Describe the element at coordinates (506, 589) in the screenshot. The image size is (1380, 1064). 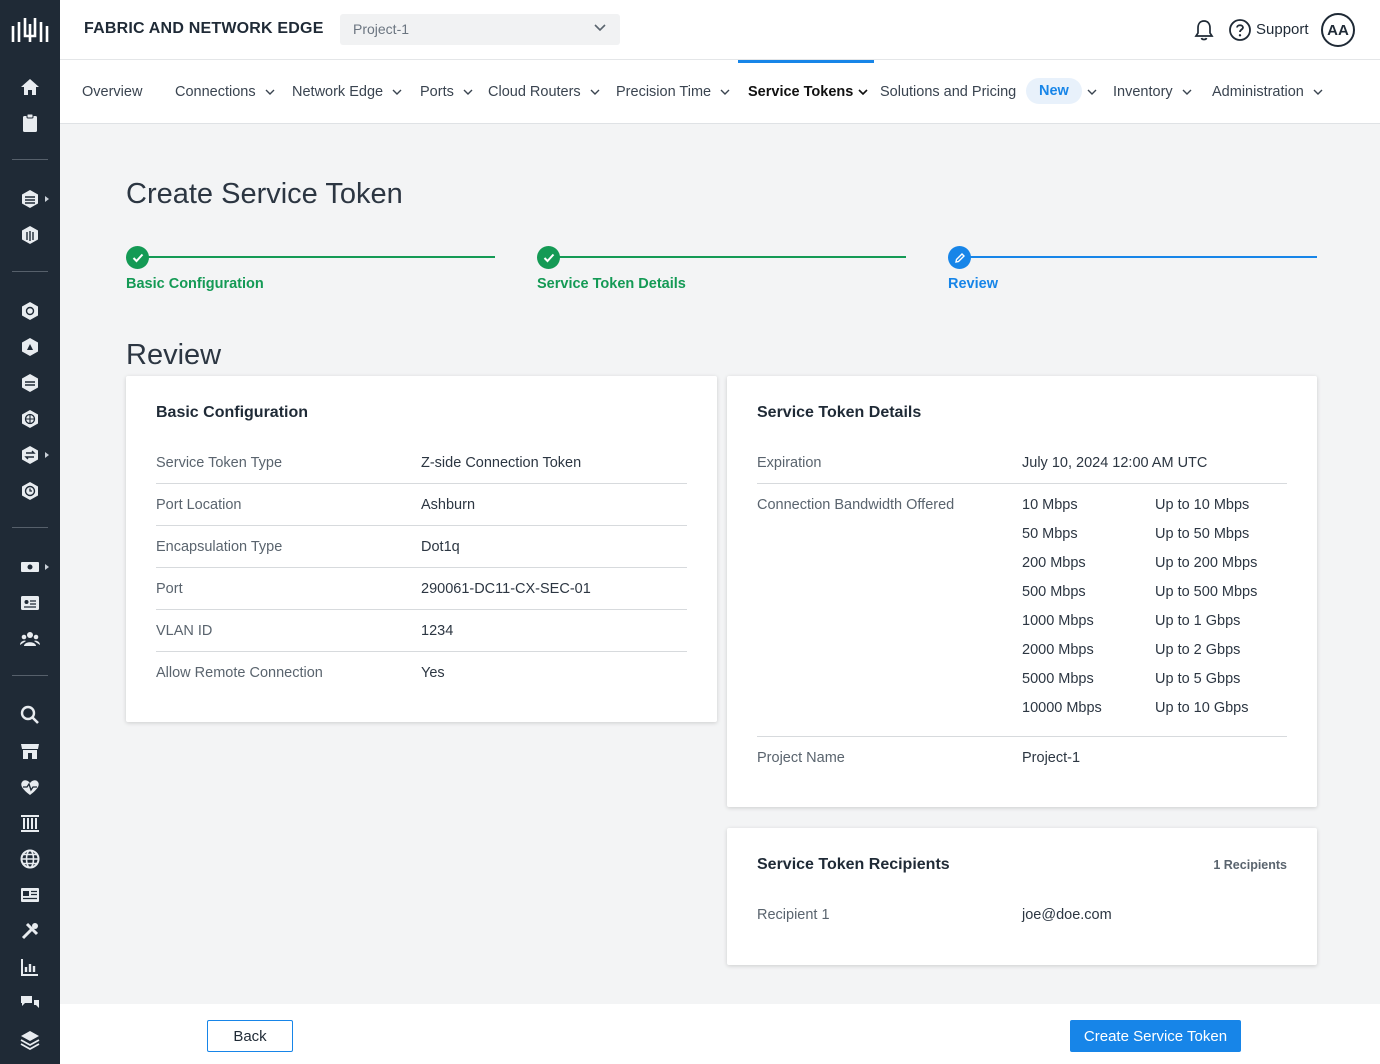
I see `detail-value: 290061-DC11-CX-SEC-01` at that location.